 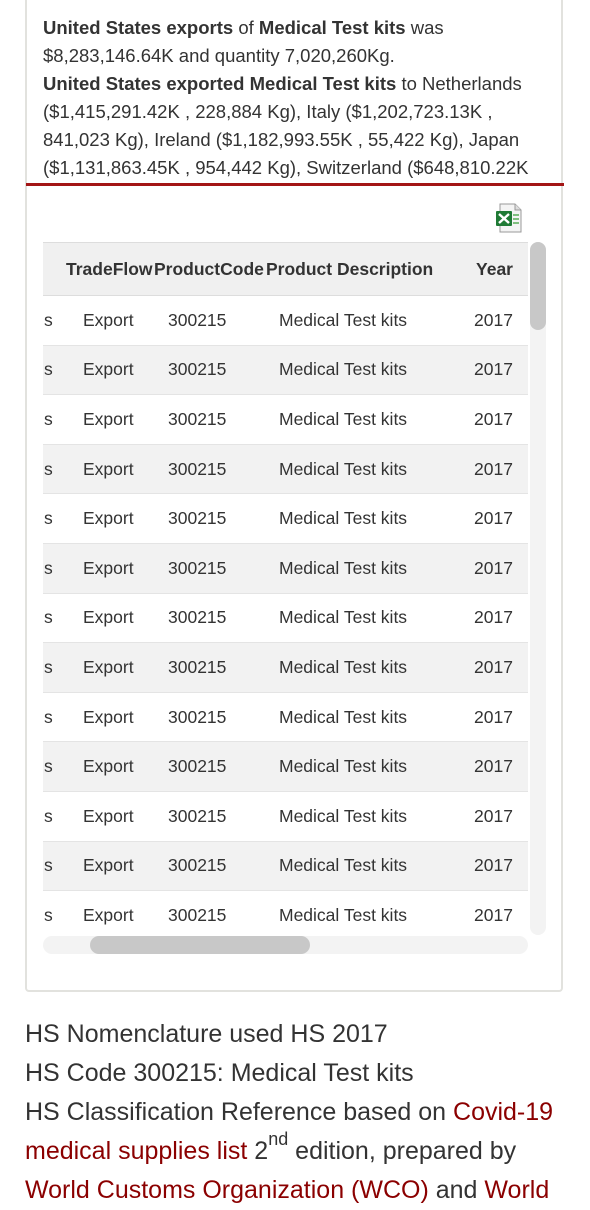 What do you see at coordinates (239, 1112) in the screenshot?
I see `reference-text: HS Classification Reference based on` at bounding box center [239, 1112].